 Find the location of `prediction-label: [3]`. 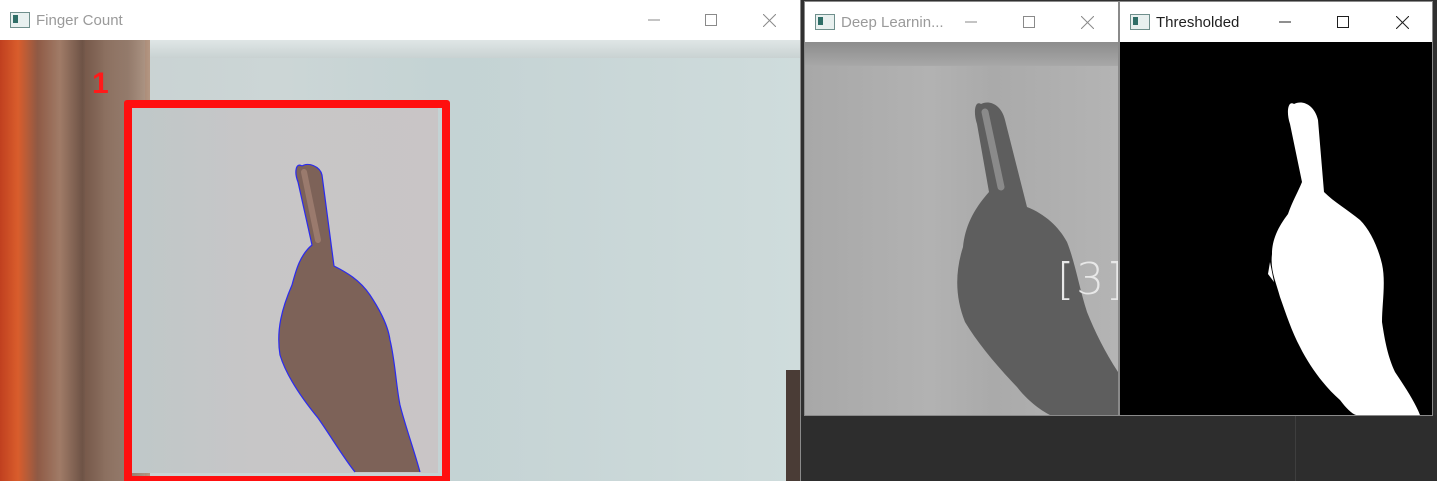

prediction-label: [3] is located at coordinates (1087, 279).